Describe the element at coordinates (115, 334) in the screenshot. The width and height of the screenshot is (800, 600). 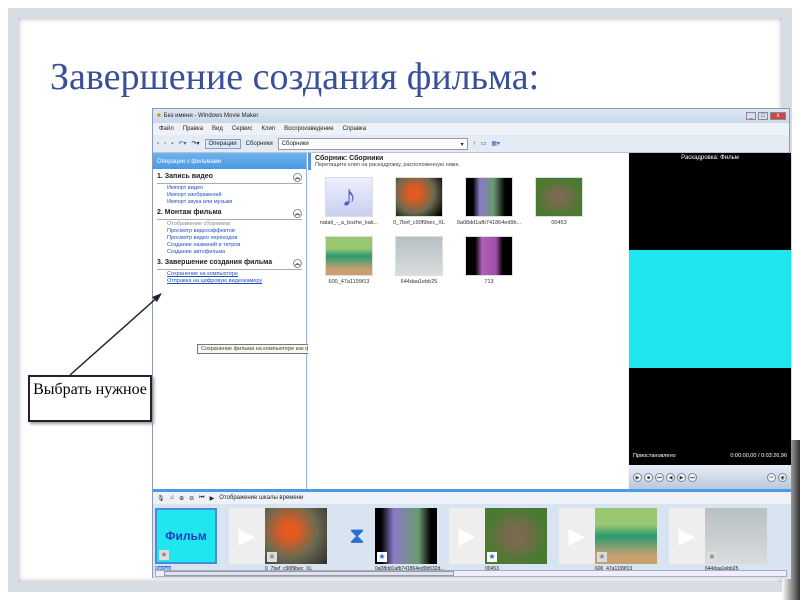
I see `callout-arrow` at that location.